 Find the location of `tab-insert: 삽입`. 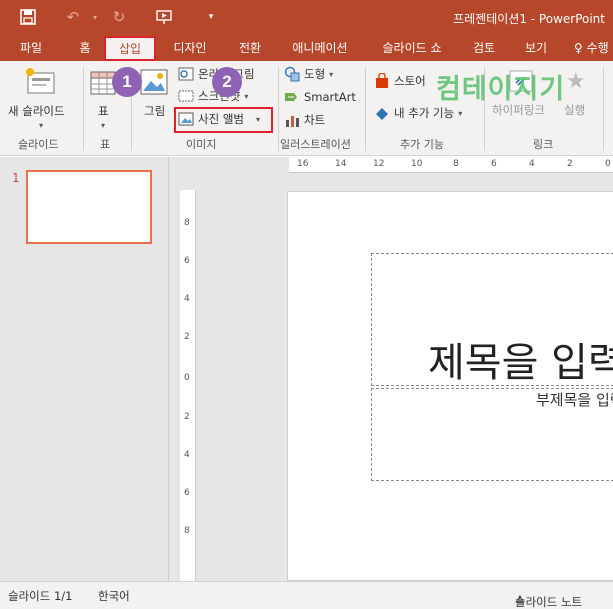

tab-insert: 삽입 is located at coordinates (130, 48).